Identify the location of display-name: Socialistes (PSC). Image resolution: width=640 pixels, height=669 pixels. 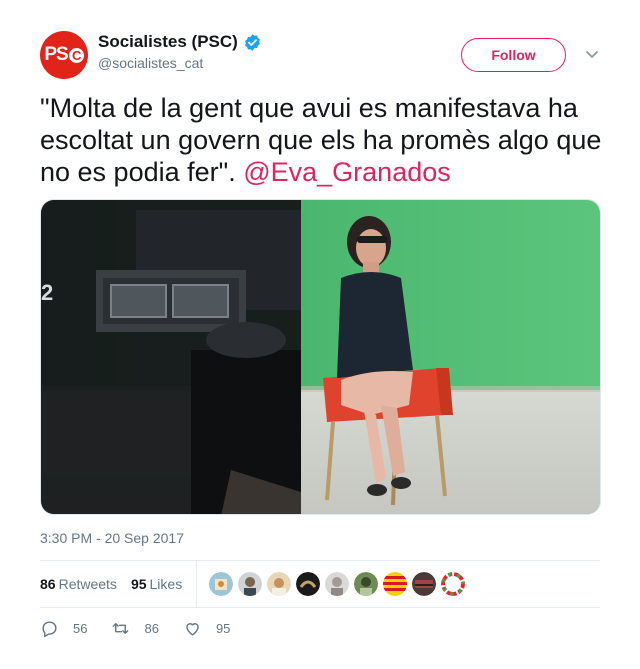
(168, 42).